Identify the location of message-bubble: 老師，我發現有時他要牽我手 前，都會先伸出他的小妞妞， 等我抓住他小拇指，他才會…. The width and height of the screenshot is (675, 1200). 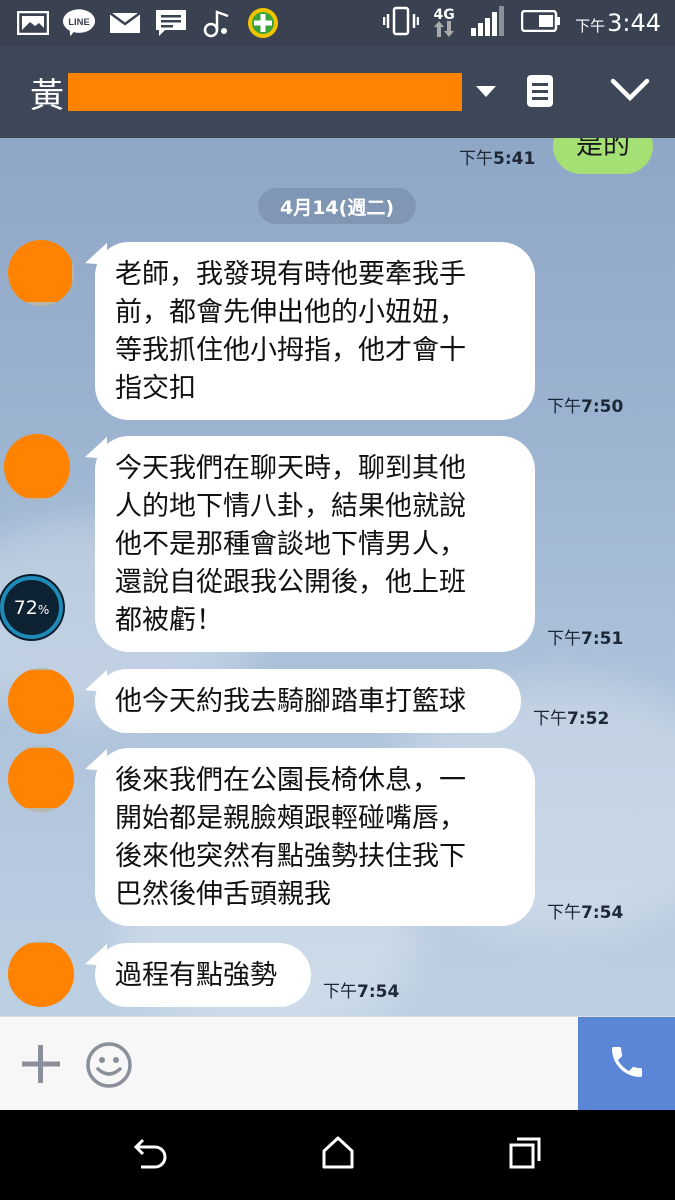
(315, 331).